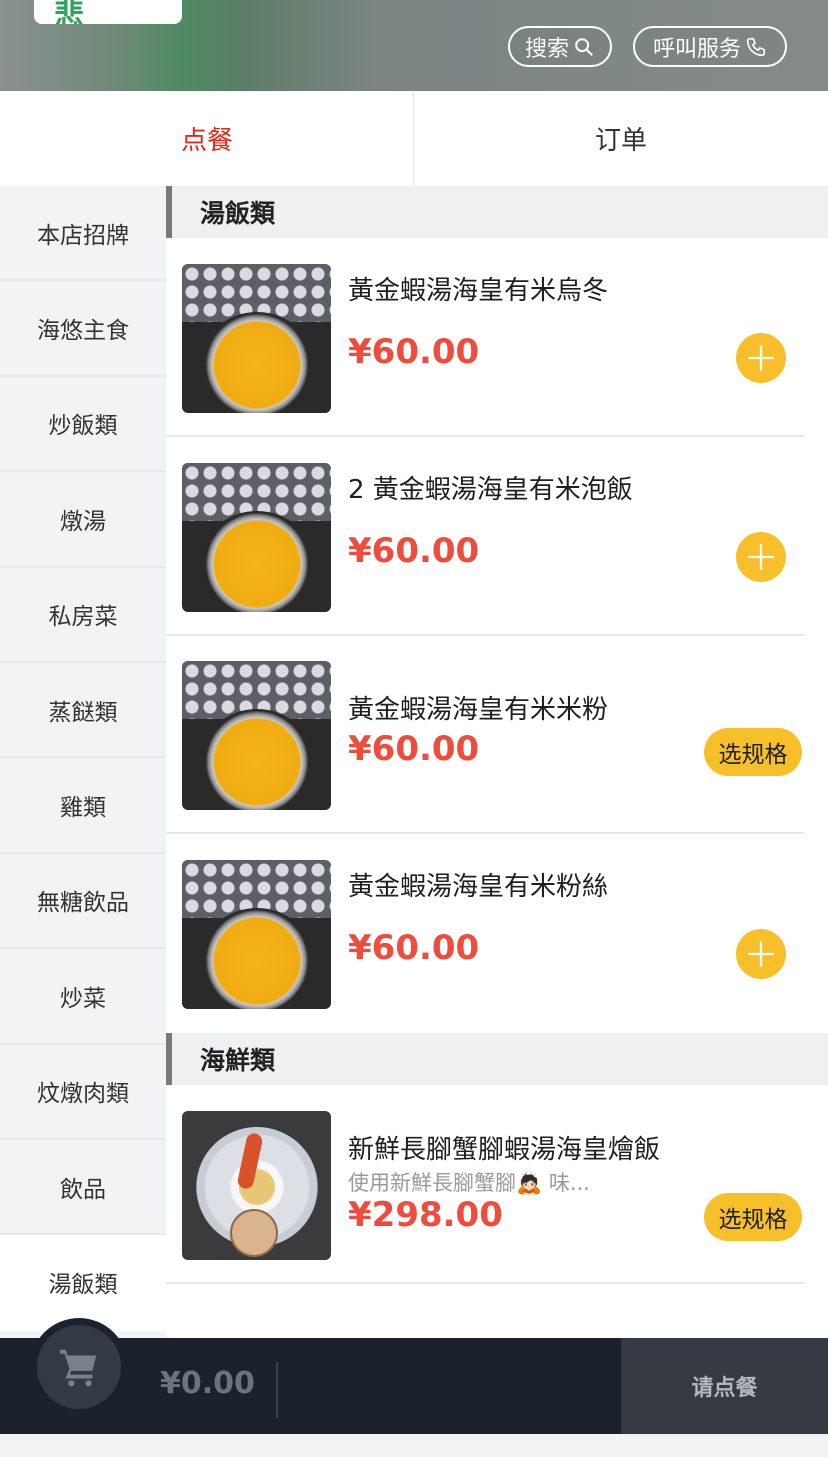 The height and width of the screenshot is (1457, 828). What do you see at coordinates (277, 1390) in the screenshot?
I see `cart-divider` at bounding box center [277, 1390].